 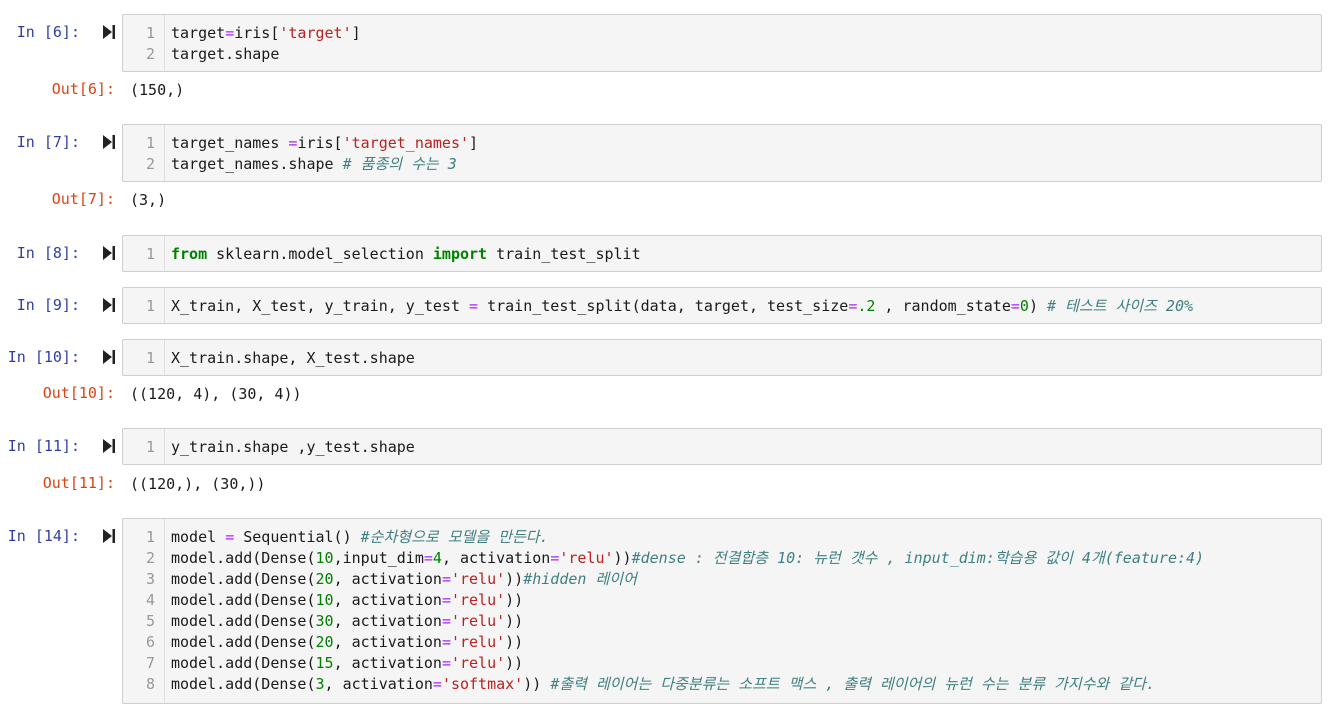 I want to click on code-token: 'softmax', so click(x=482, y=684).